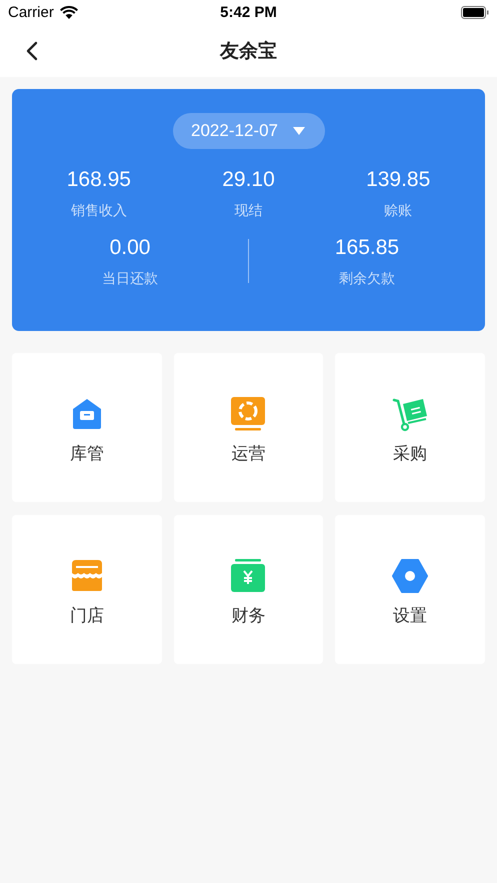 The width and height of the screenshot is (497, 883). Describe the element at coordinates (87, 427) in the screenshot. I see `menu-tile: 库管` at that location.